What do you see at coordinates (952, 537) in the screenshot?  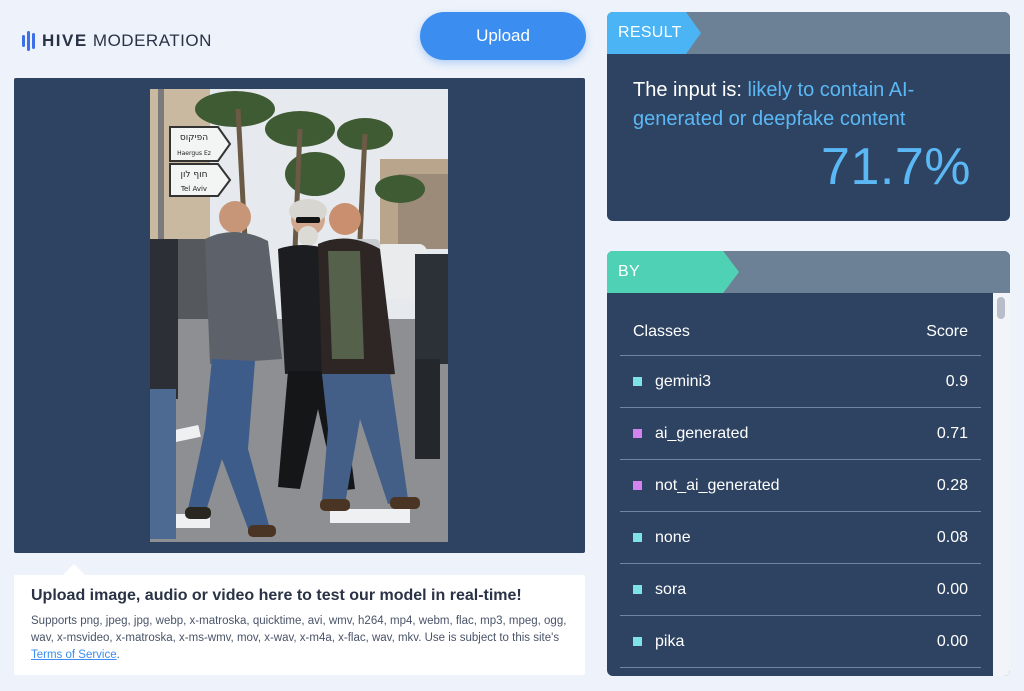 I see `class-score: 0.08` at bounding box center [952, 537].